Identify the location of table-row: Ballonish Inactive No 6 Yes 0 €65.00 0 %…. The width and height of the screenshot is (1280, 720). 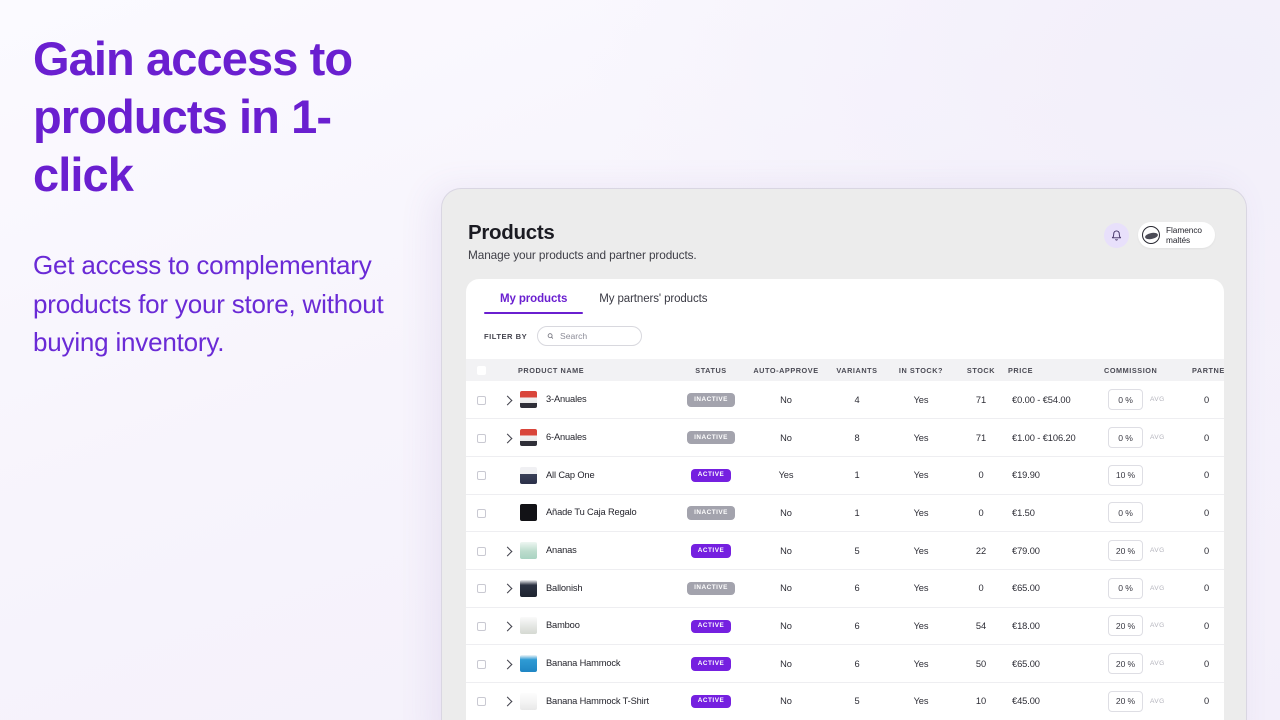
(845, 588).